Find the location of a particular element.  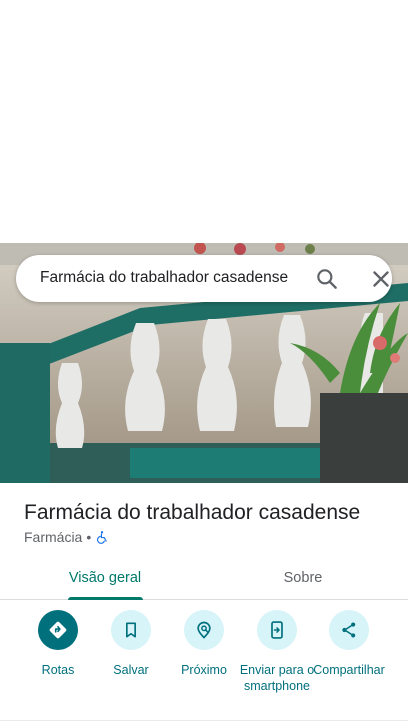

place-subtitle: Farmácia • is located at coordinates (66, 537).